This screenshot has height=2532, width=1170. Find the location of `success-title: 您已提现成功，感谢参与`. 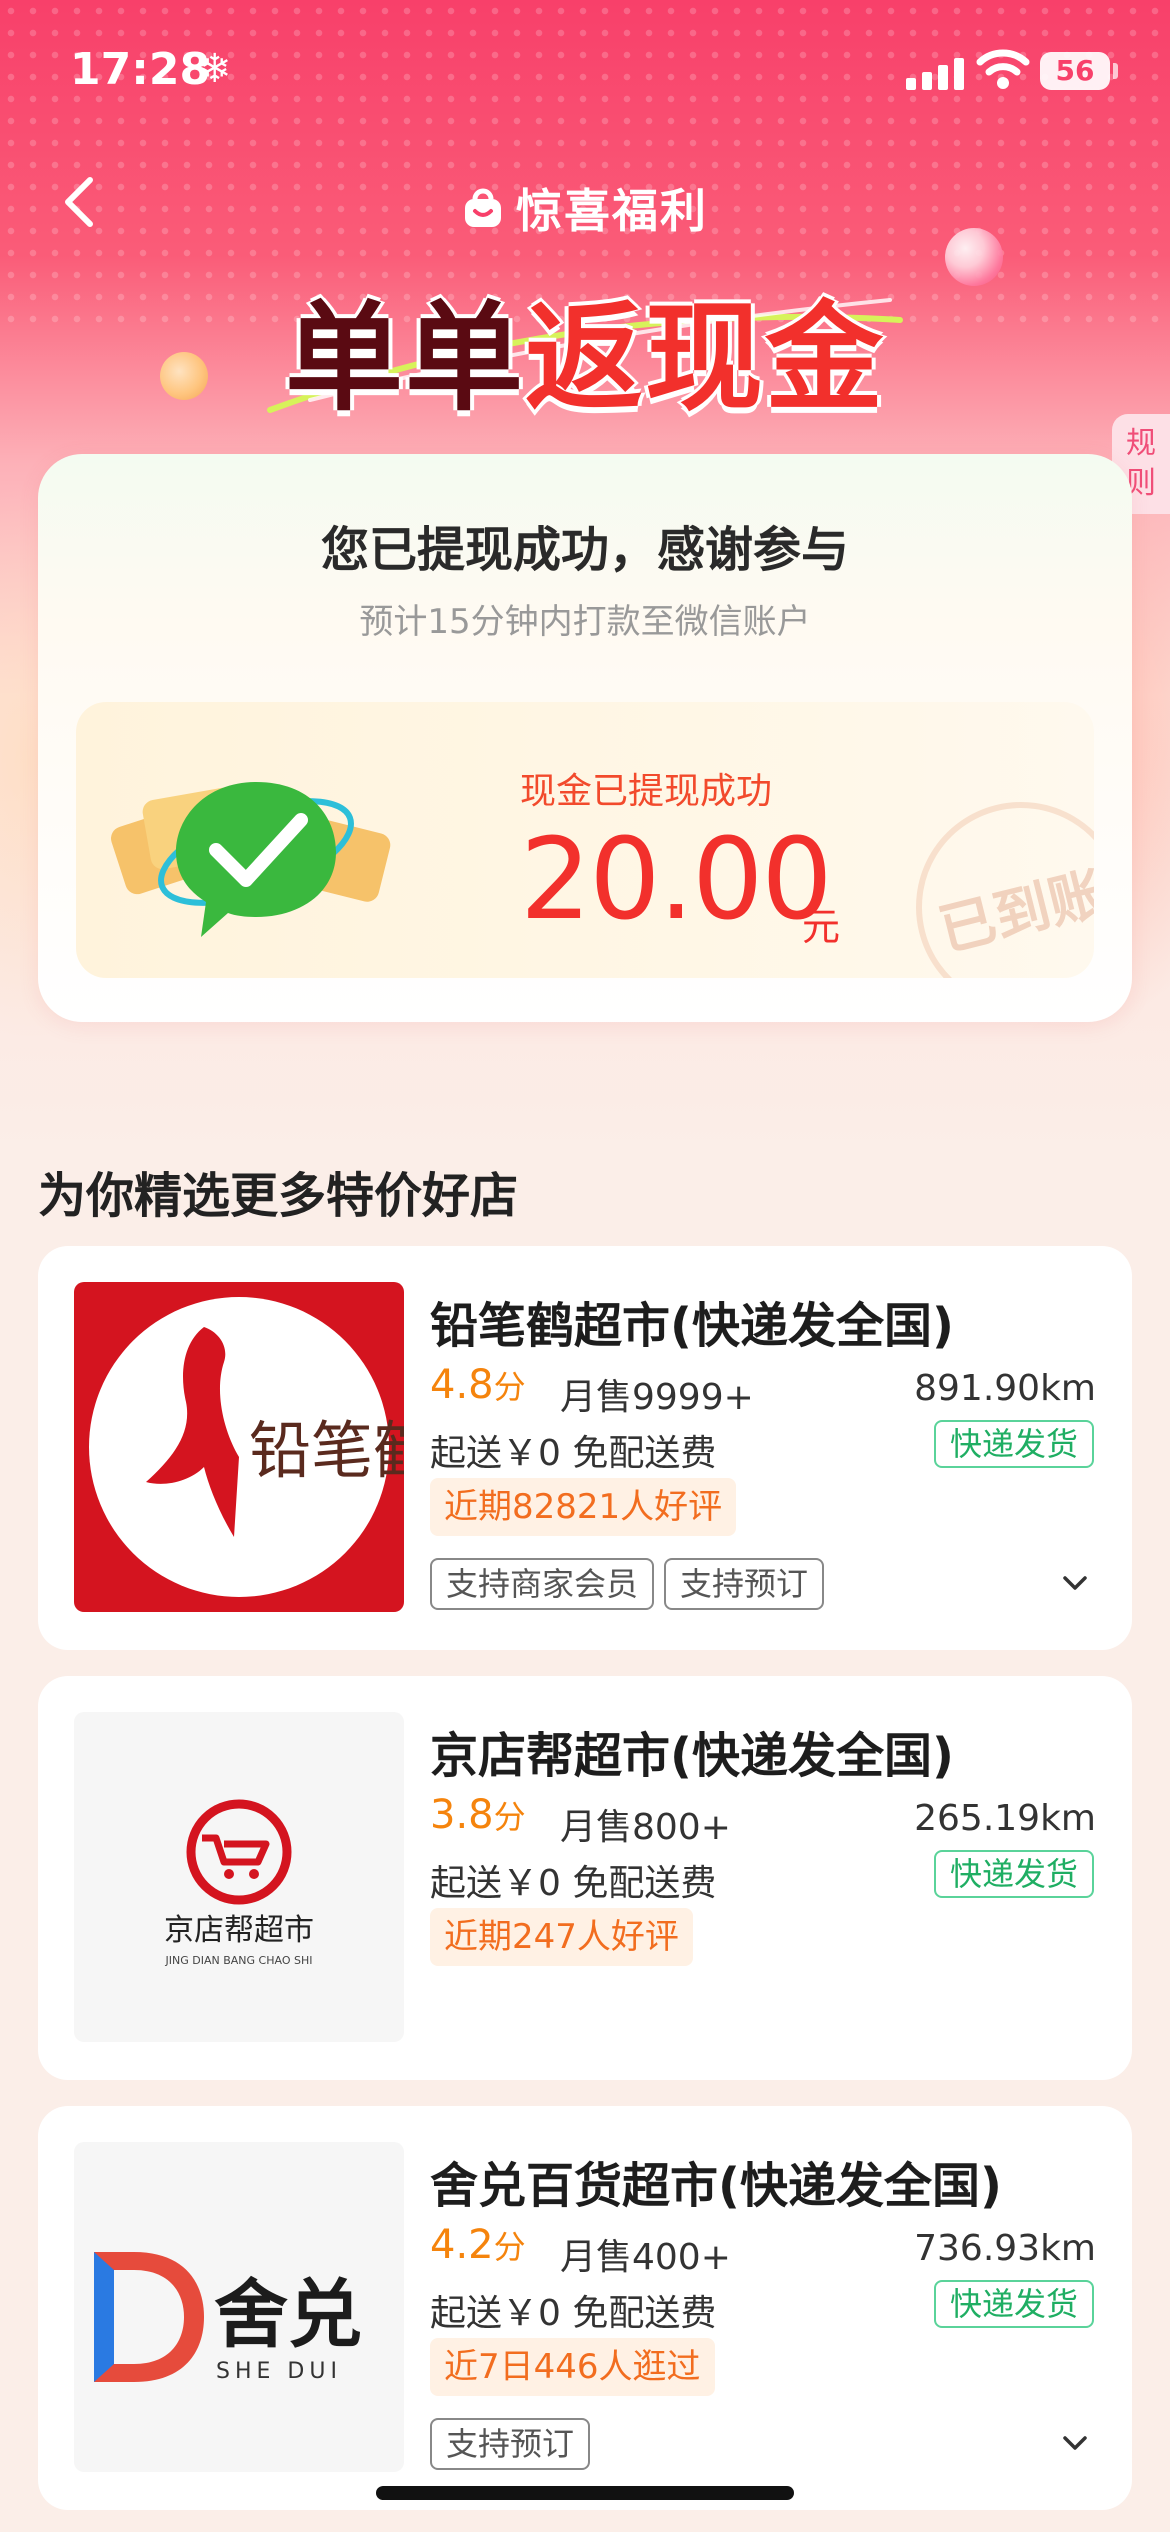

success-title: 您已提现成功，感谢参与 is located at coordinates (584, 550).